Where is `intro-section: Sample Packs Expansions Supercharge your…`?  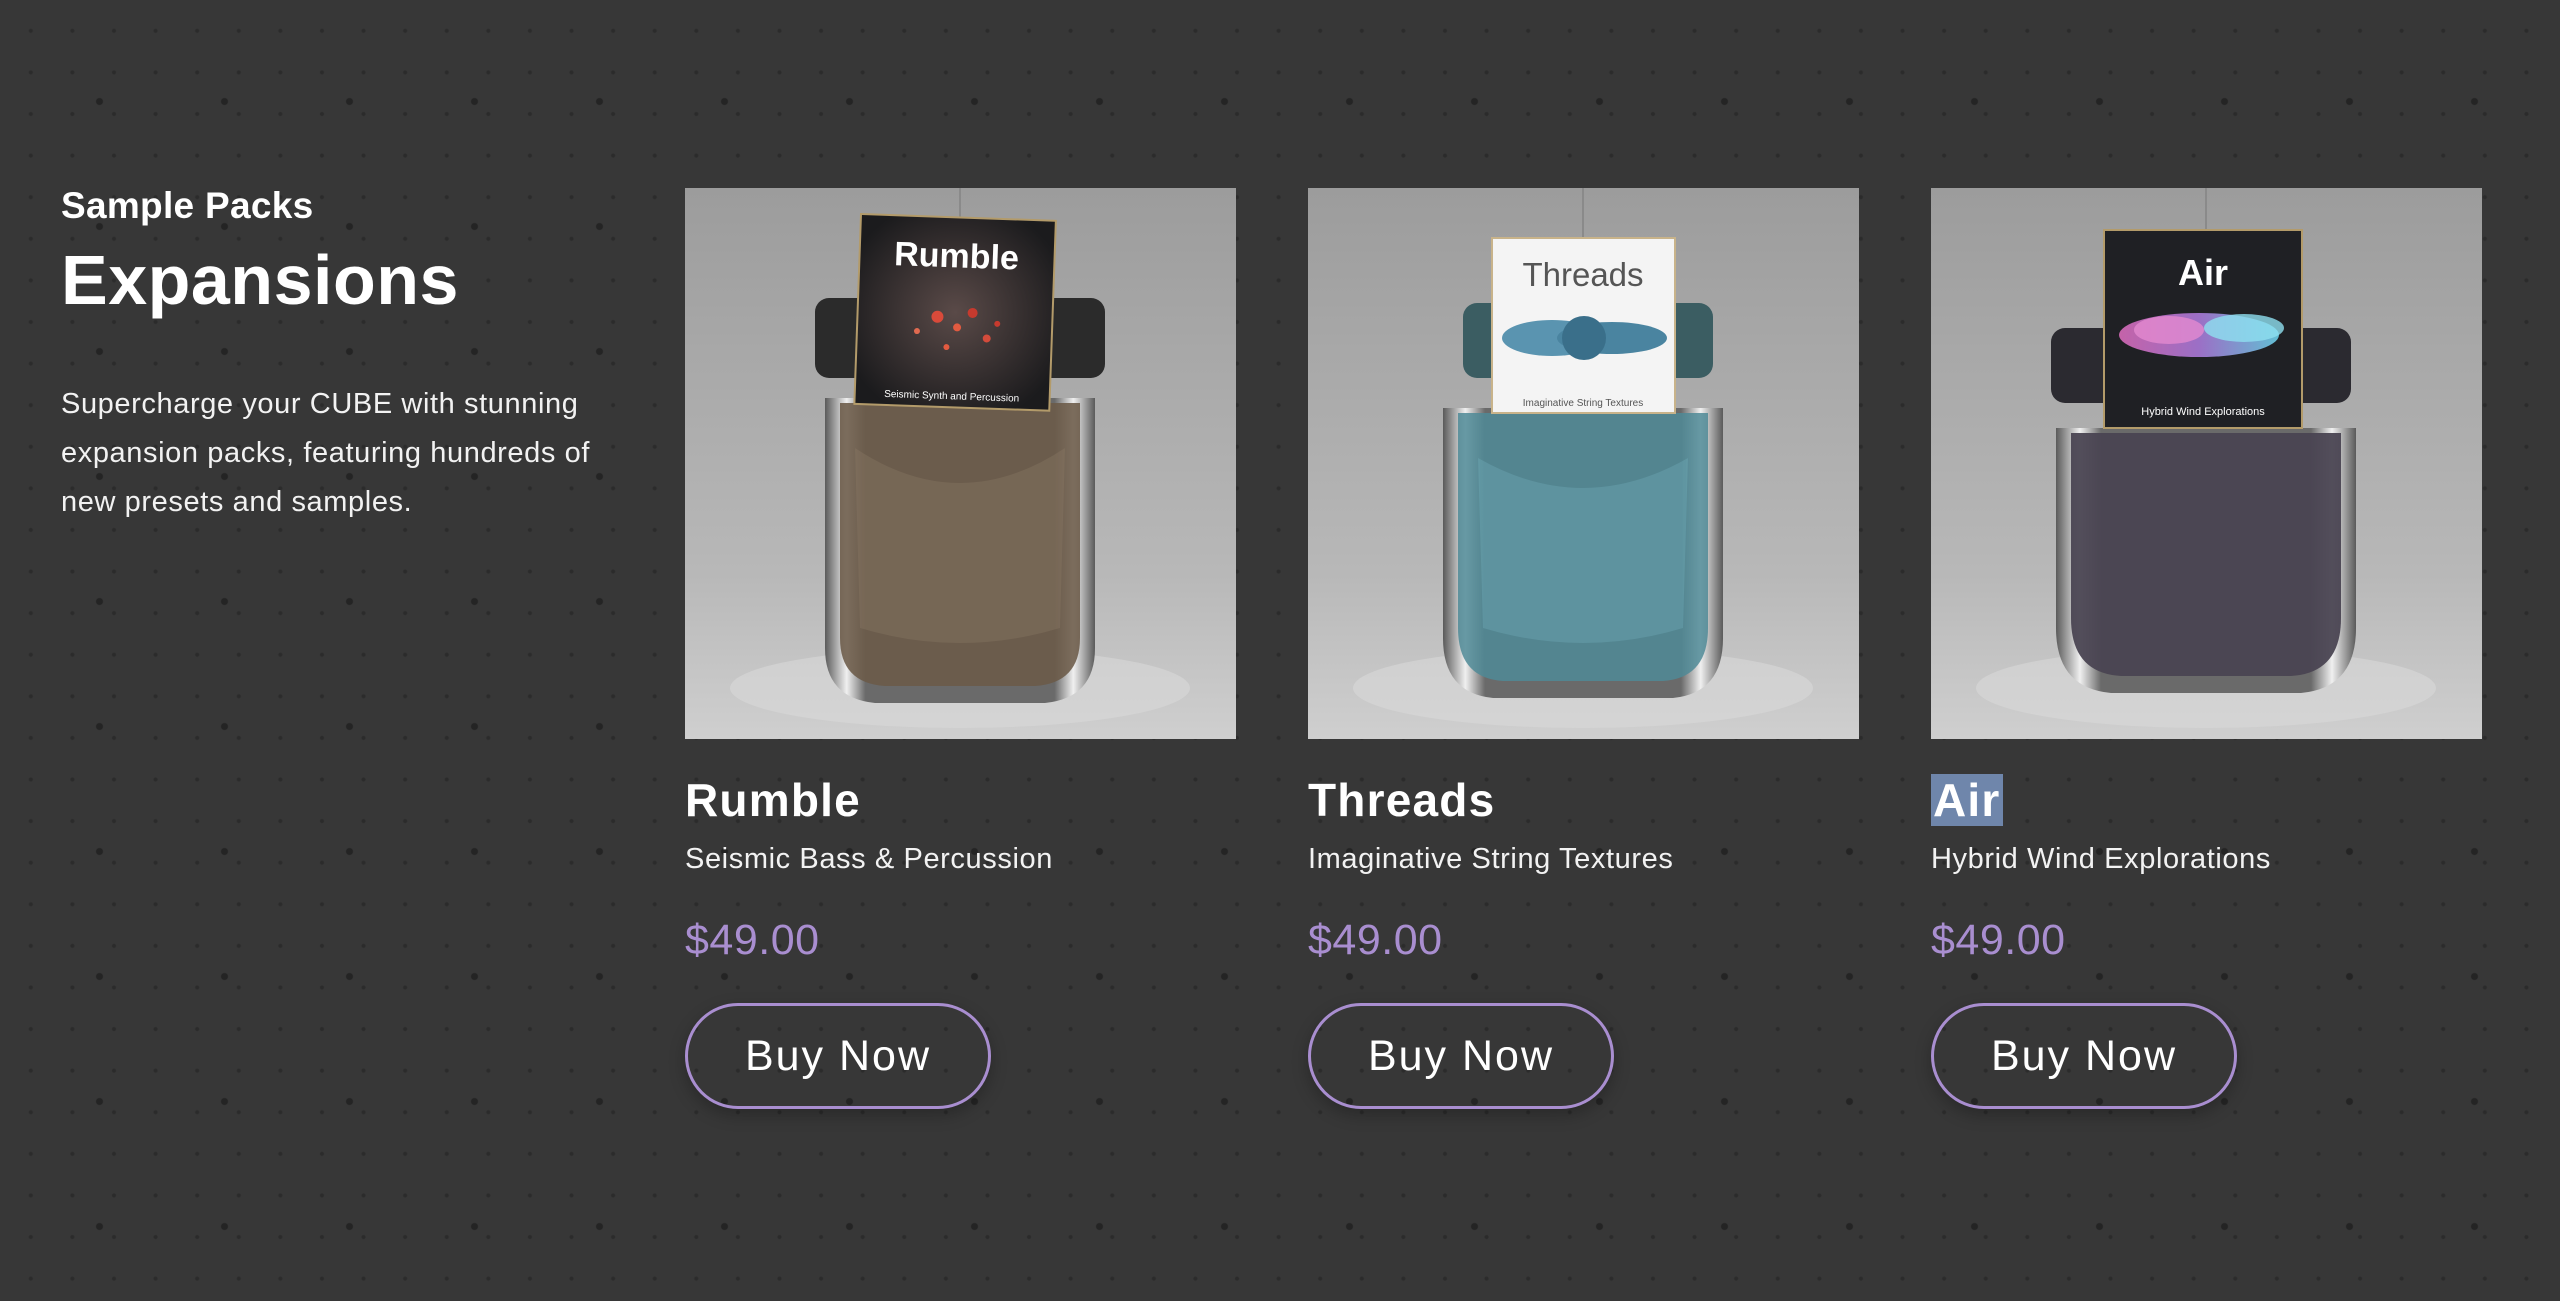 intro-section: Sample Packs Expansions Supercharge your… is located at coordinates (341, 355).